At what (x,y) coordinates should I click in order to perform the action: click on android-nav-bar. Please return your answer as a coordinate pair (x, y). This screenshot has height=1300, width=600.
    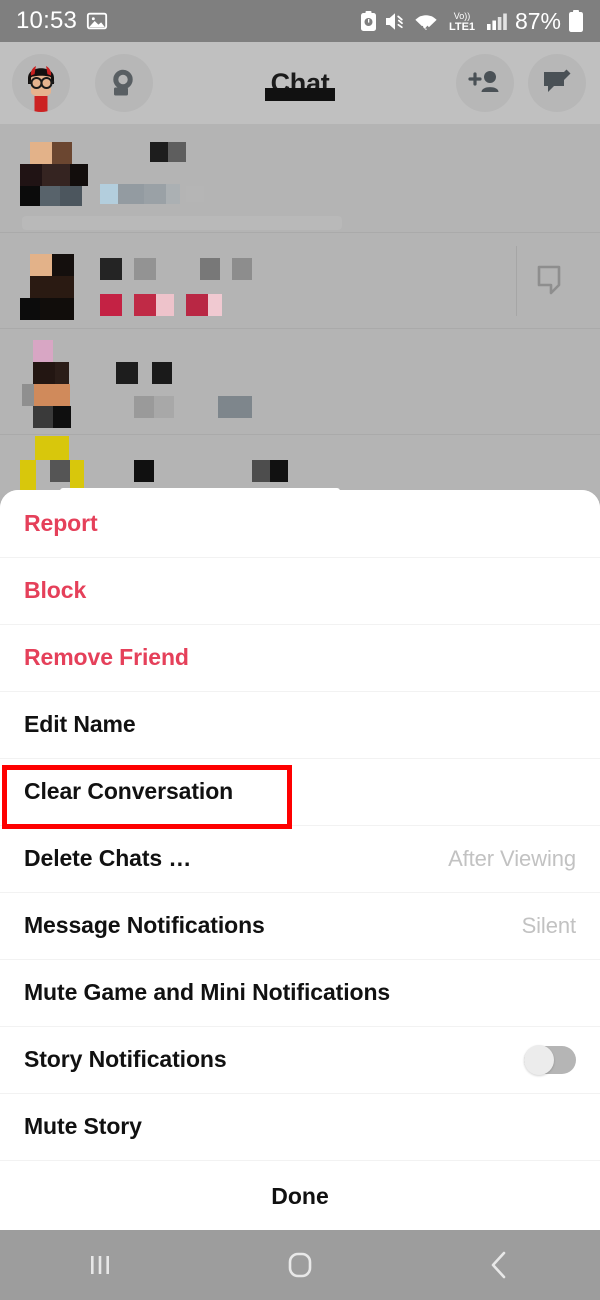
    Looking at the image, I should click on (300, 1265).